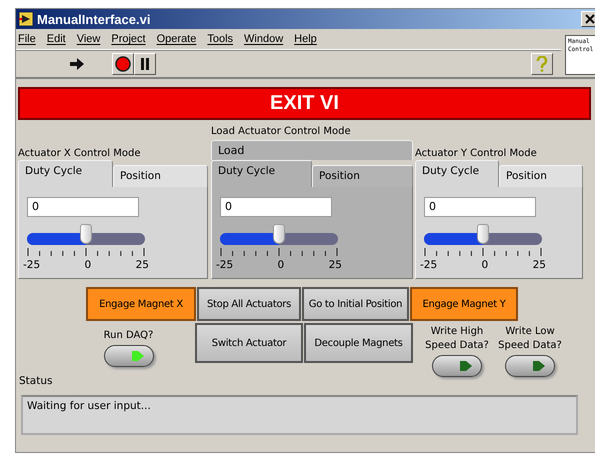 Image resolution: width=595 pixels, height=456 pixels. Describe the element at coordinates (141, 304) in the screenshot. I see `push-button: Engage Magnet X` at that location.